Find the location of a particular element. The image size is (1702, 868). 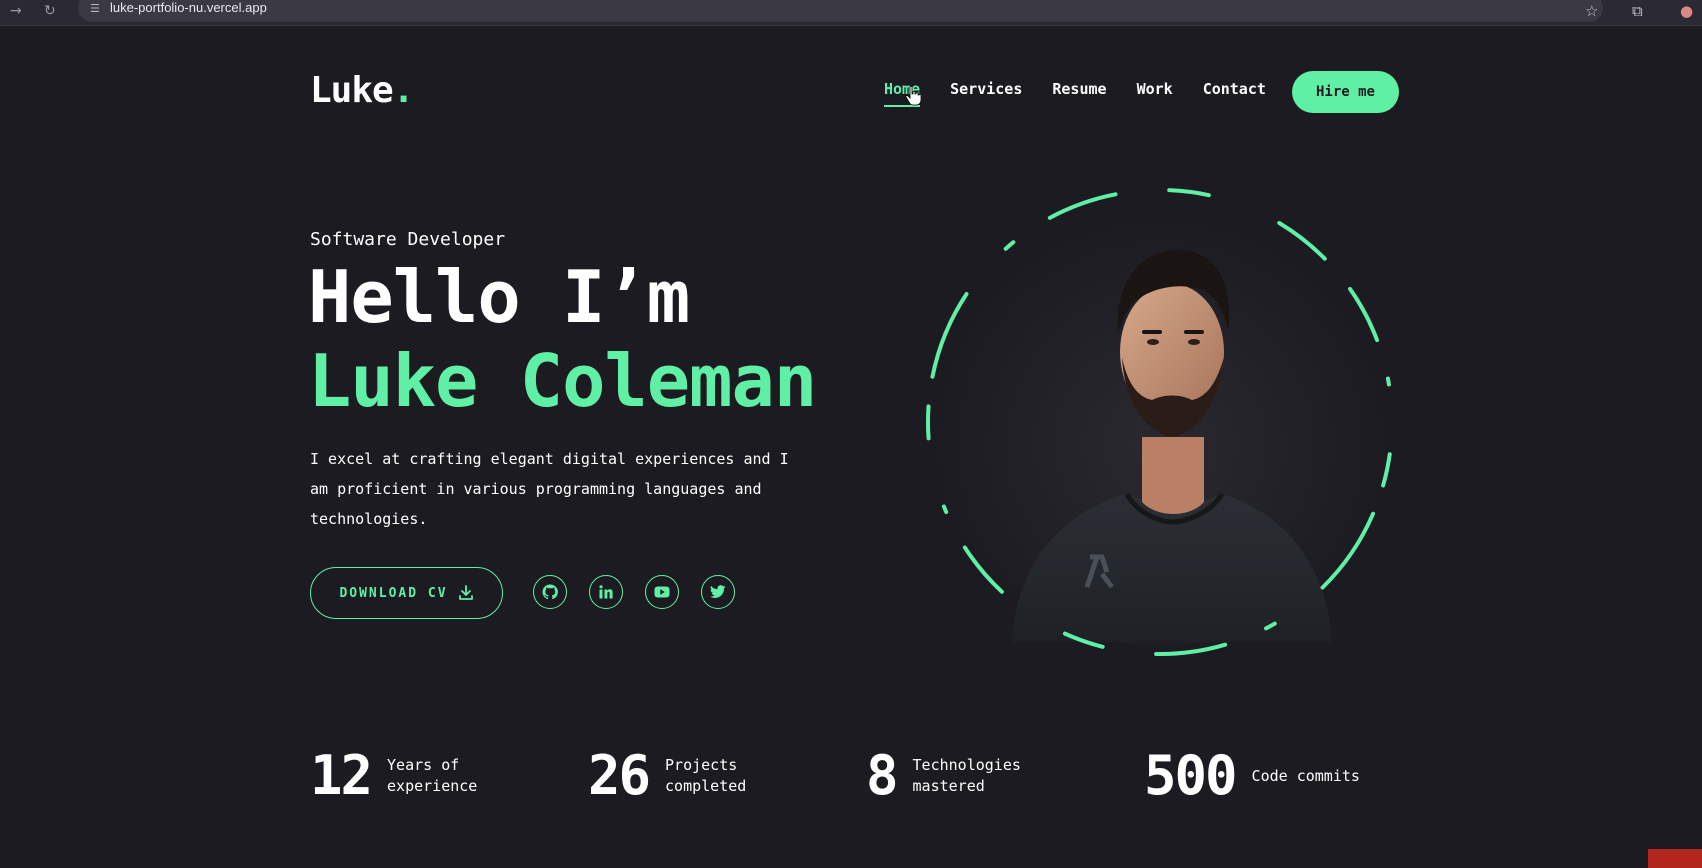

stat-commits: 500 Code commits is located at coordinates (1258, 776).